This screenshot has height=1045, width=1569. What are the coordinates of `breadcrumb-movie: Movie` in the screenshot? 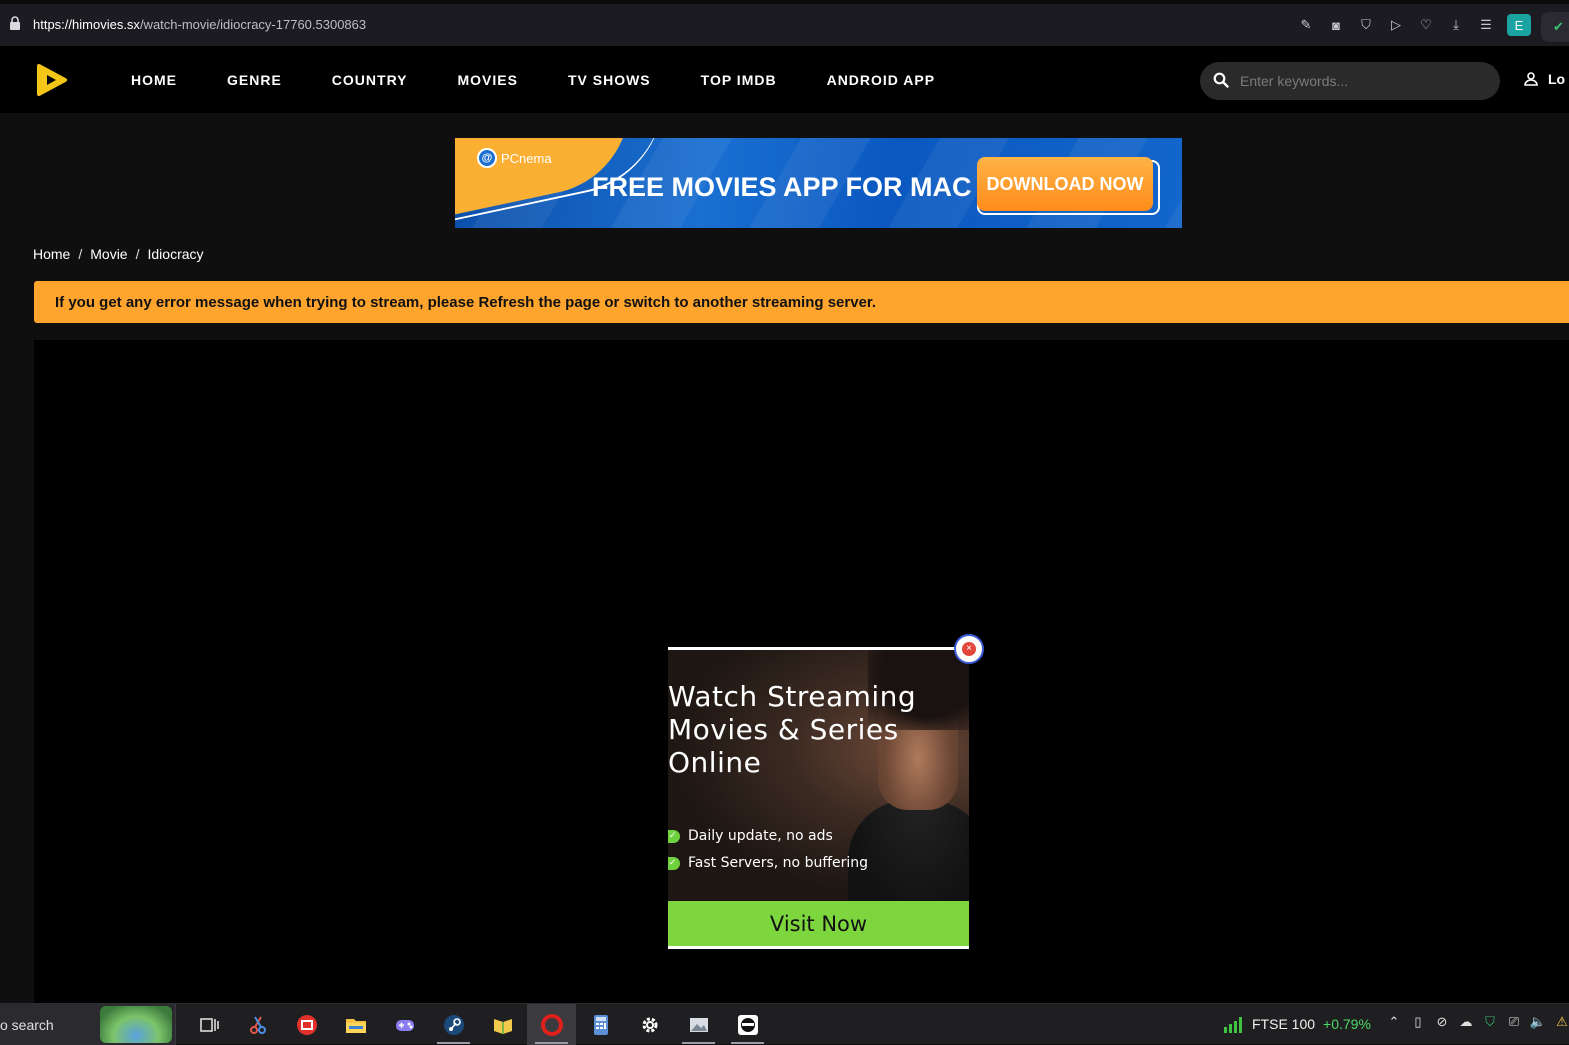 It's located at (108, 254).